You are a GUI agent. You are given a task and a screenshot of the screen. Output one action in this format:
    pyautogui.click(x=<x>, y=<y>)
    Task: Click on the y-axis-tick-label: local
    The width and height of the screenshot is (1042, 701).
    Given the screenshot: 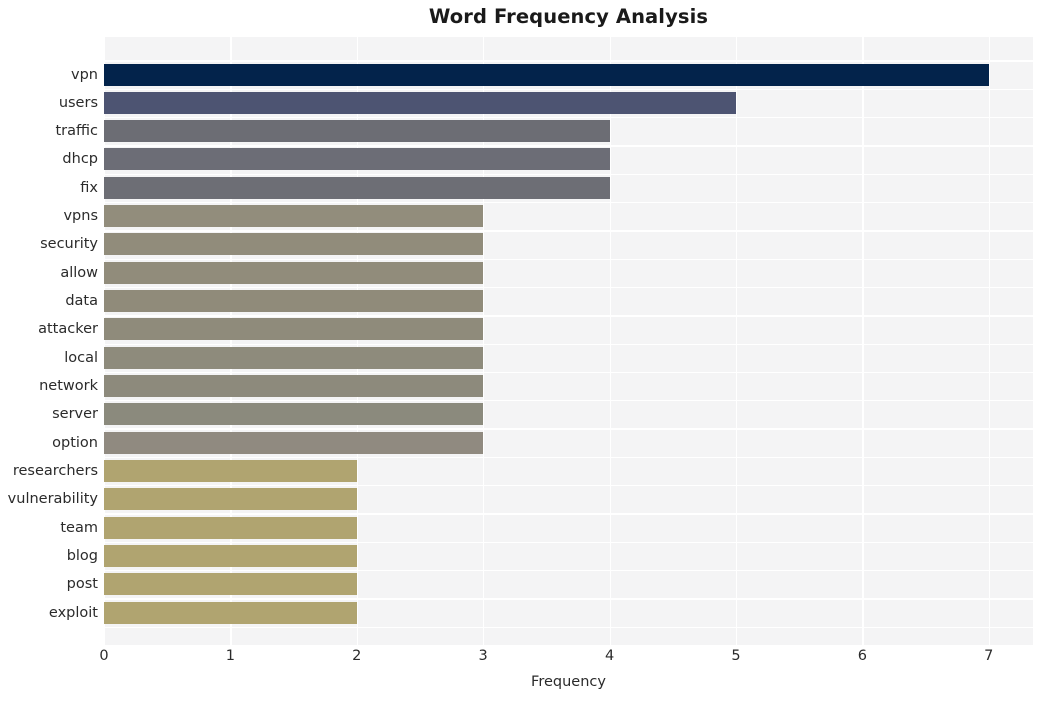 What is the action you would take?
    pyautogui.click(x=81, y=357)
    